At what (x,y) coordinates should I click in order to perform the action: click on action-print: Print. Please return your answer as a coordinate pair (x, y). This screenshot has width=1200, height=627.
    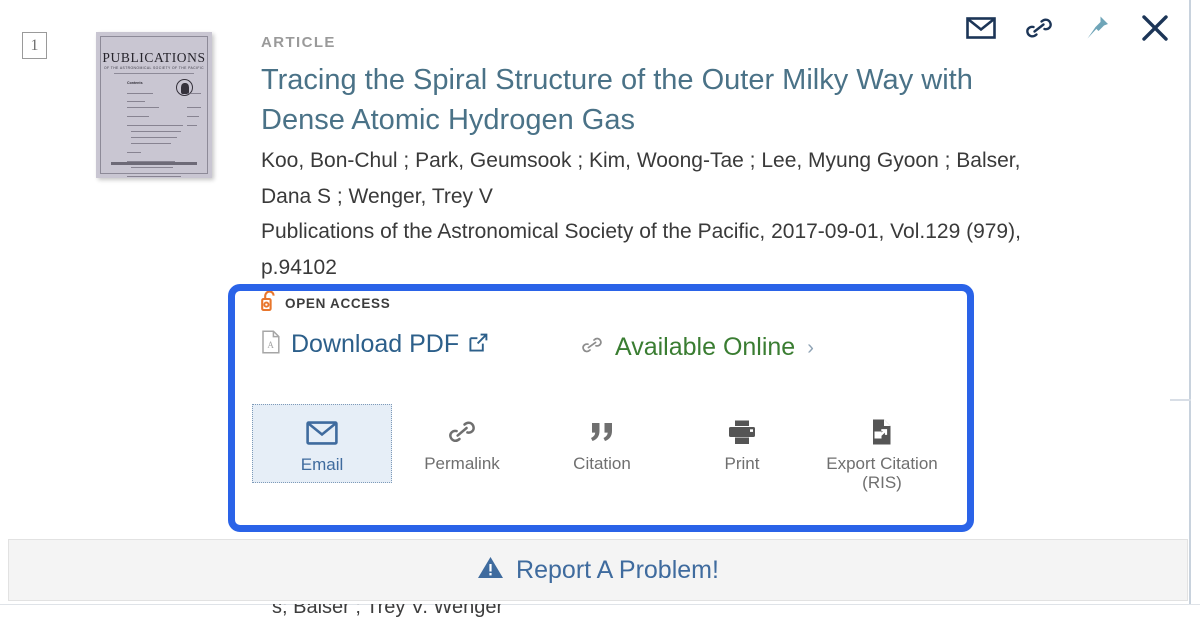
    Looking at the image, I should click on (742, 441).